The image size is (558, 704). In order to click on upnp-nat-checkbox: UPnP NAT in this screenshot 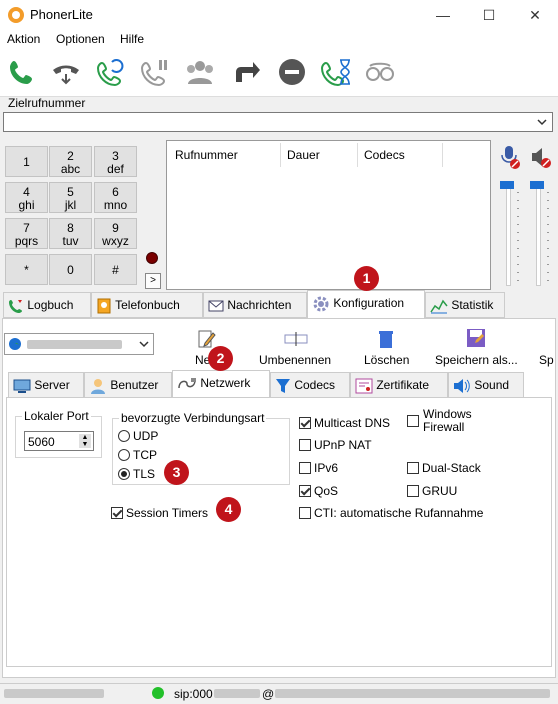, I will do `click(335, 444)`.